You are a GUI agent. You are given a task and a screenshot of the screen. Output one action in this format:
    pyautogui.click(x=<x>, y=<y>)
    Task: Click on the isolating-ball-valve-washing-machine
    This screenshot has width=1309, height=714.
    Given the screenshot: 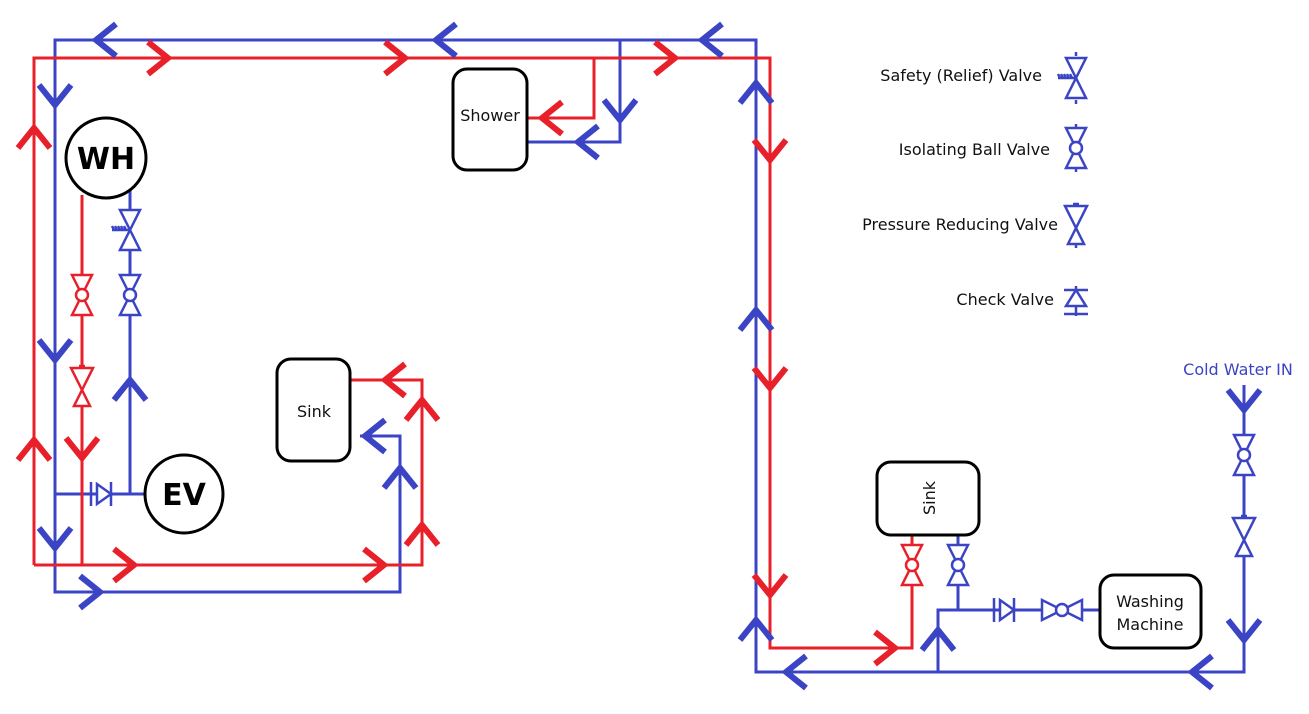 What is the action you would take?
    pyautogui.click(x=1062, y=610)
    